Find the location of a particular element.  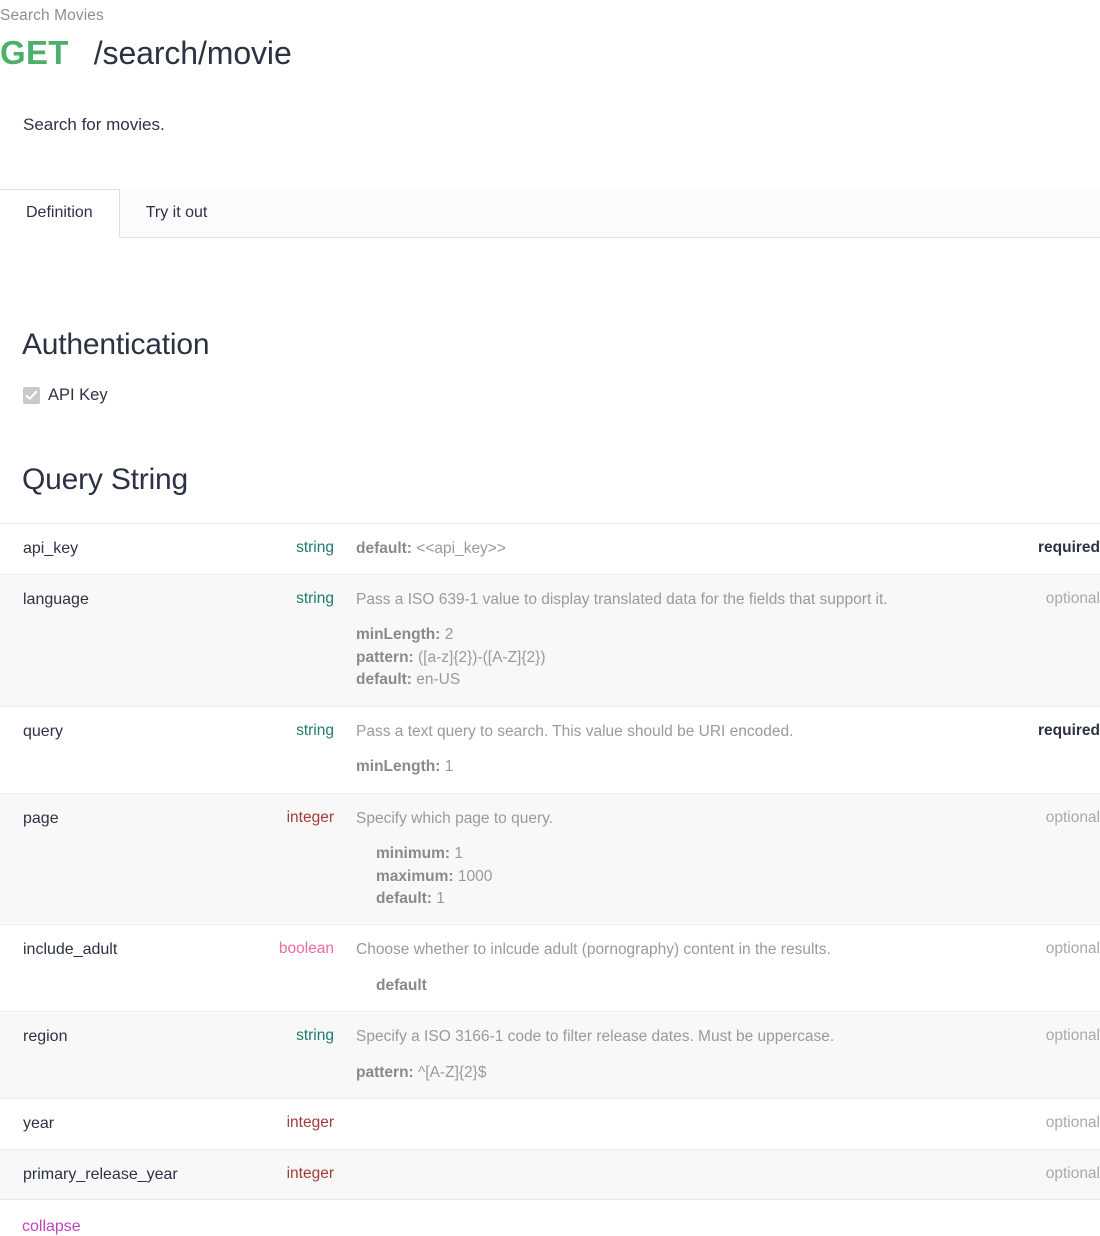

param-description: Specify which page to query. is located at coordinates (455, 818).